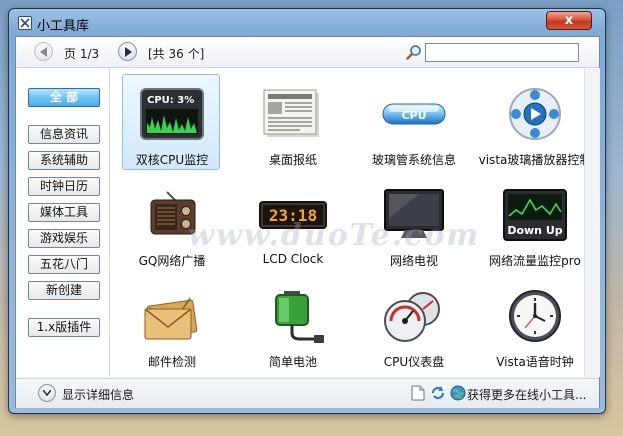 The image size is (623, 436). Describe the element at coordinates (413, 52) in the screenshot. I see `search-icon` at that location.